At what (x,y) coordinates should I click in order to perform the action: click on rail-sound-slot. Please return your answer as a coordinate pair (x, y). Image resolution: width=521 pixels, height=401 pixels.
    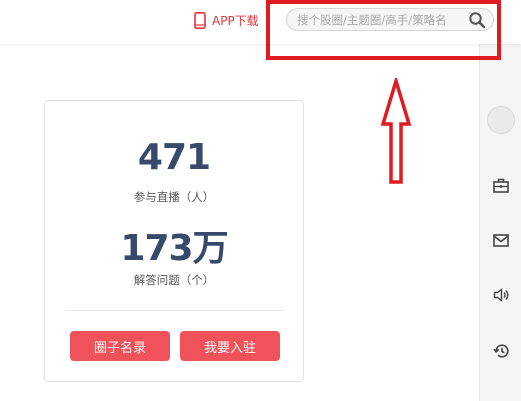
    Looking at the image, I should click on (500, 295).